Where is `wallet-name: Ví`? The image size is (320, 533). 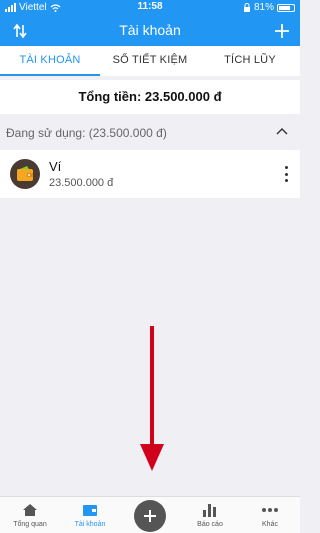 wallet-name: Ví is located at coordinates (55, 166).